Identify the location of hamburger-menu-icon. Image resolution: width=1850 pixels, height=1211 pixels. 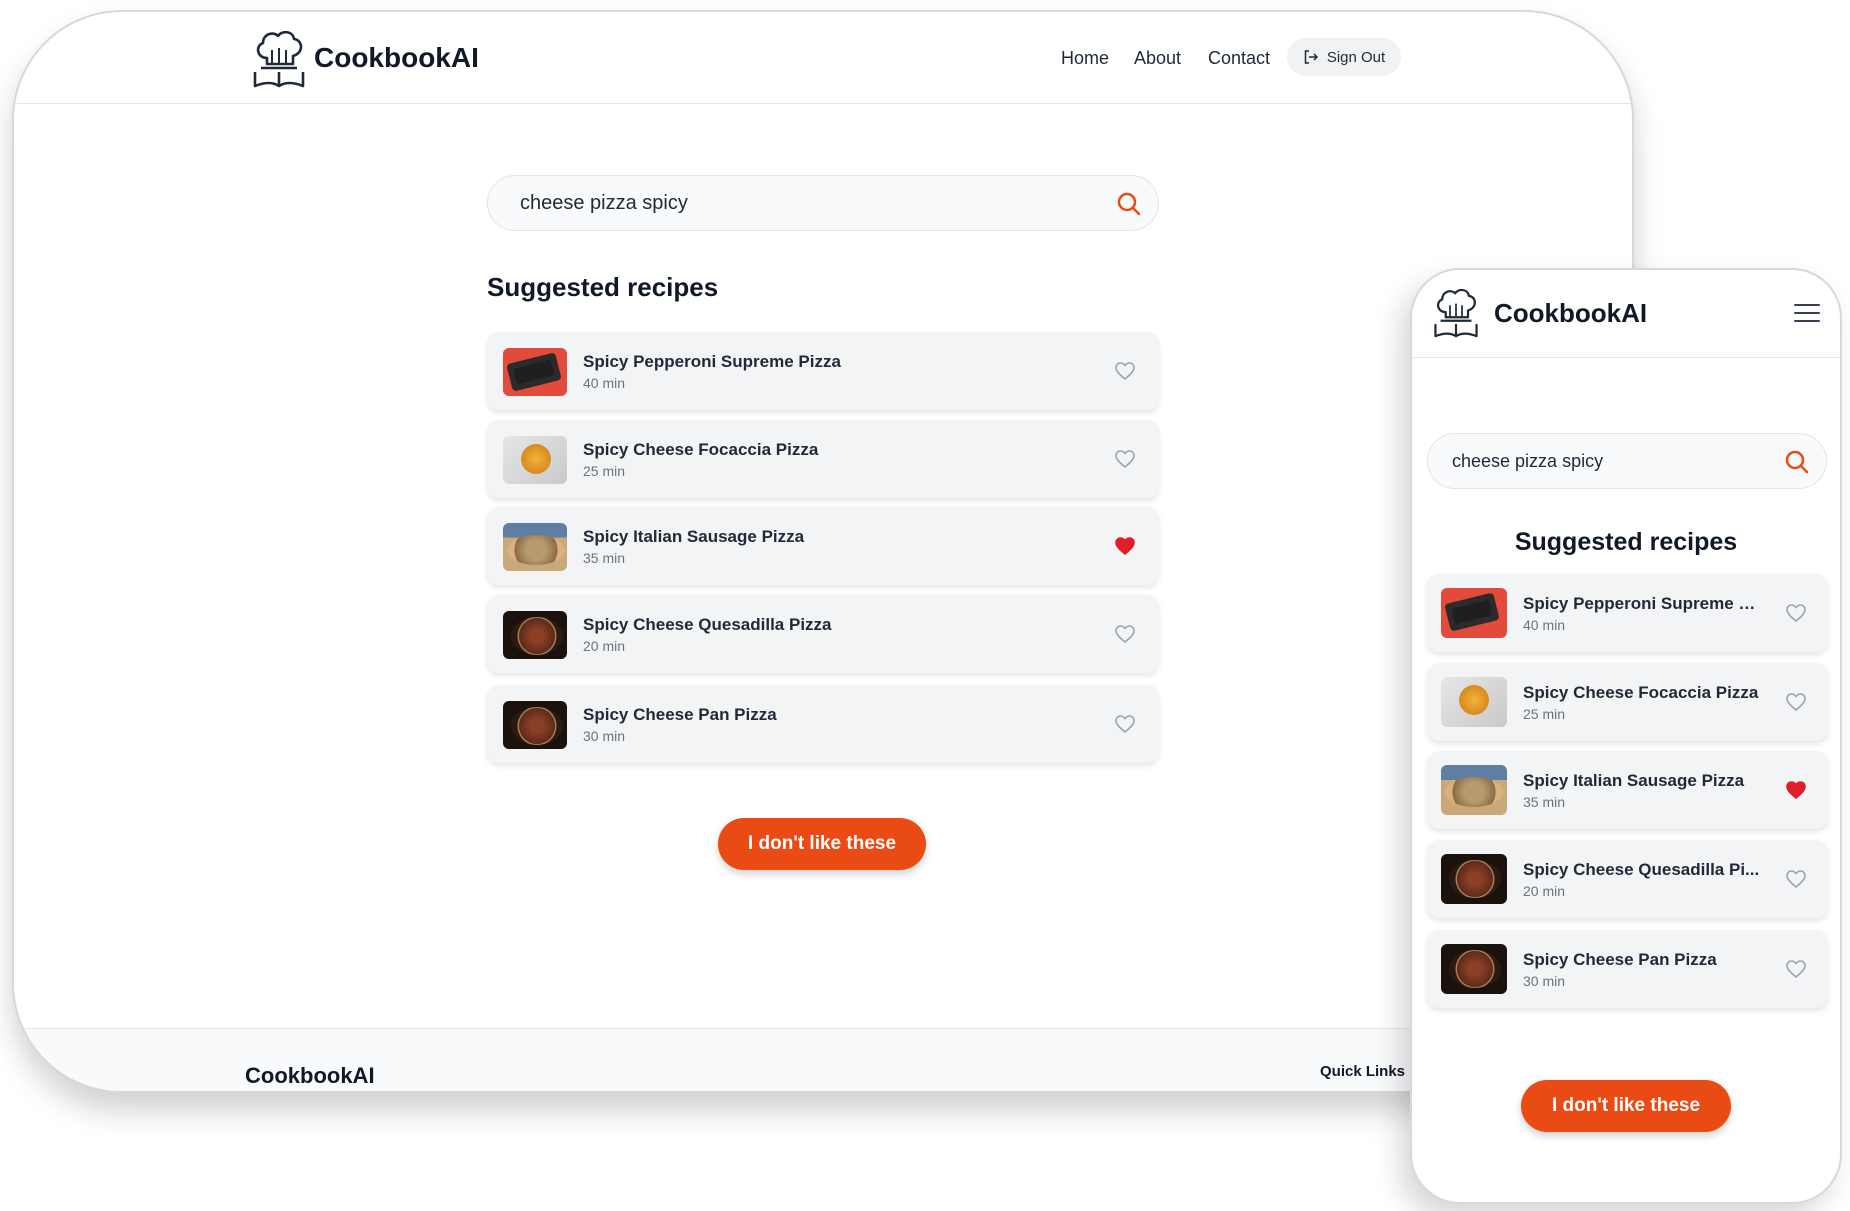
(1807, 313).